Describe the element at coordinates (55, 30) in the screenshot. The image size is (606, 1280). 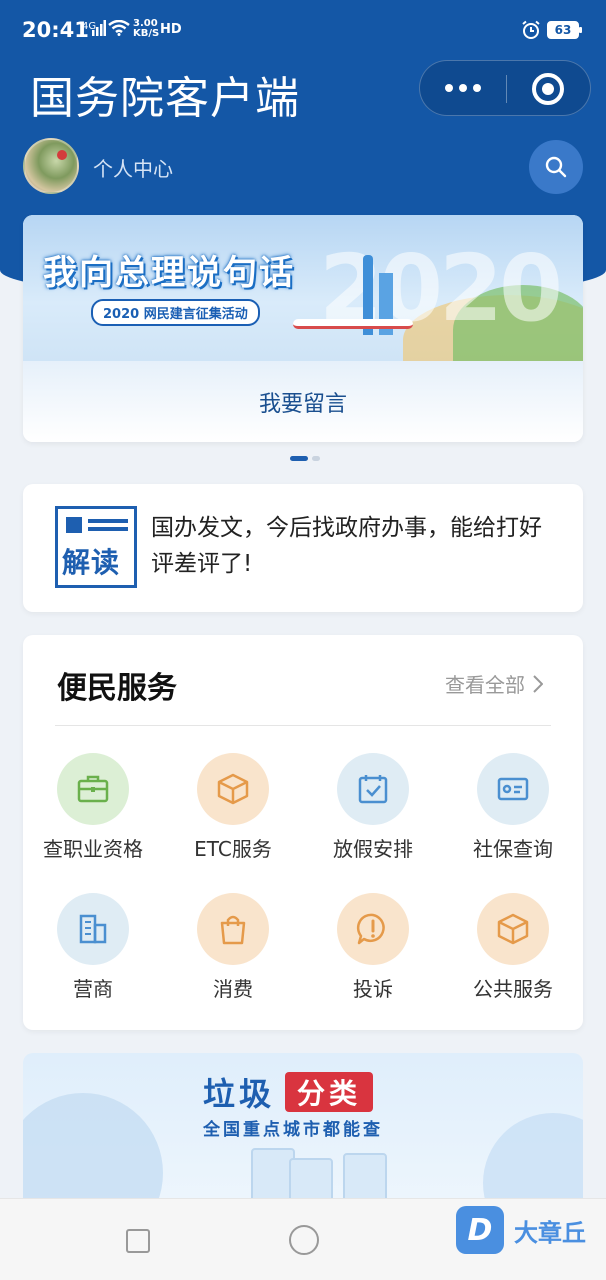
I see `status-time: 20:41` at that location.